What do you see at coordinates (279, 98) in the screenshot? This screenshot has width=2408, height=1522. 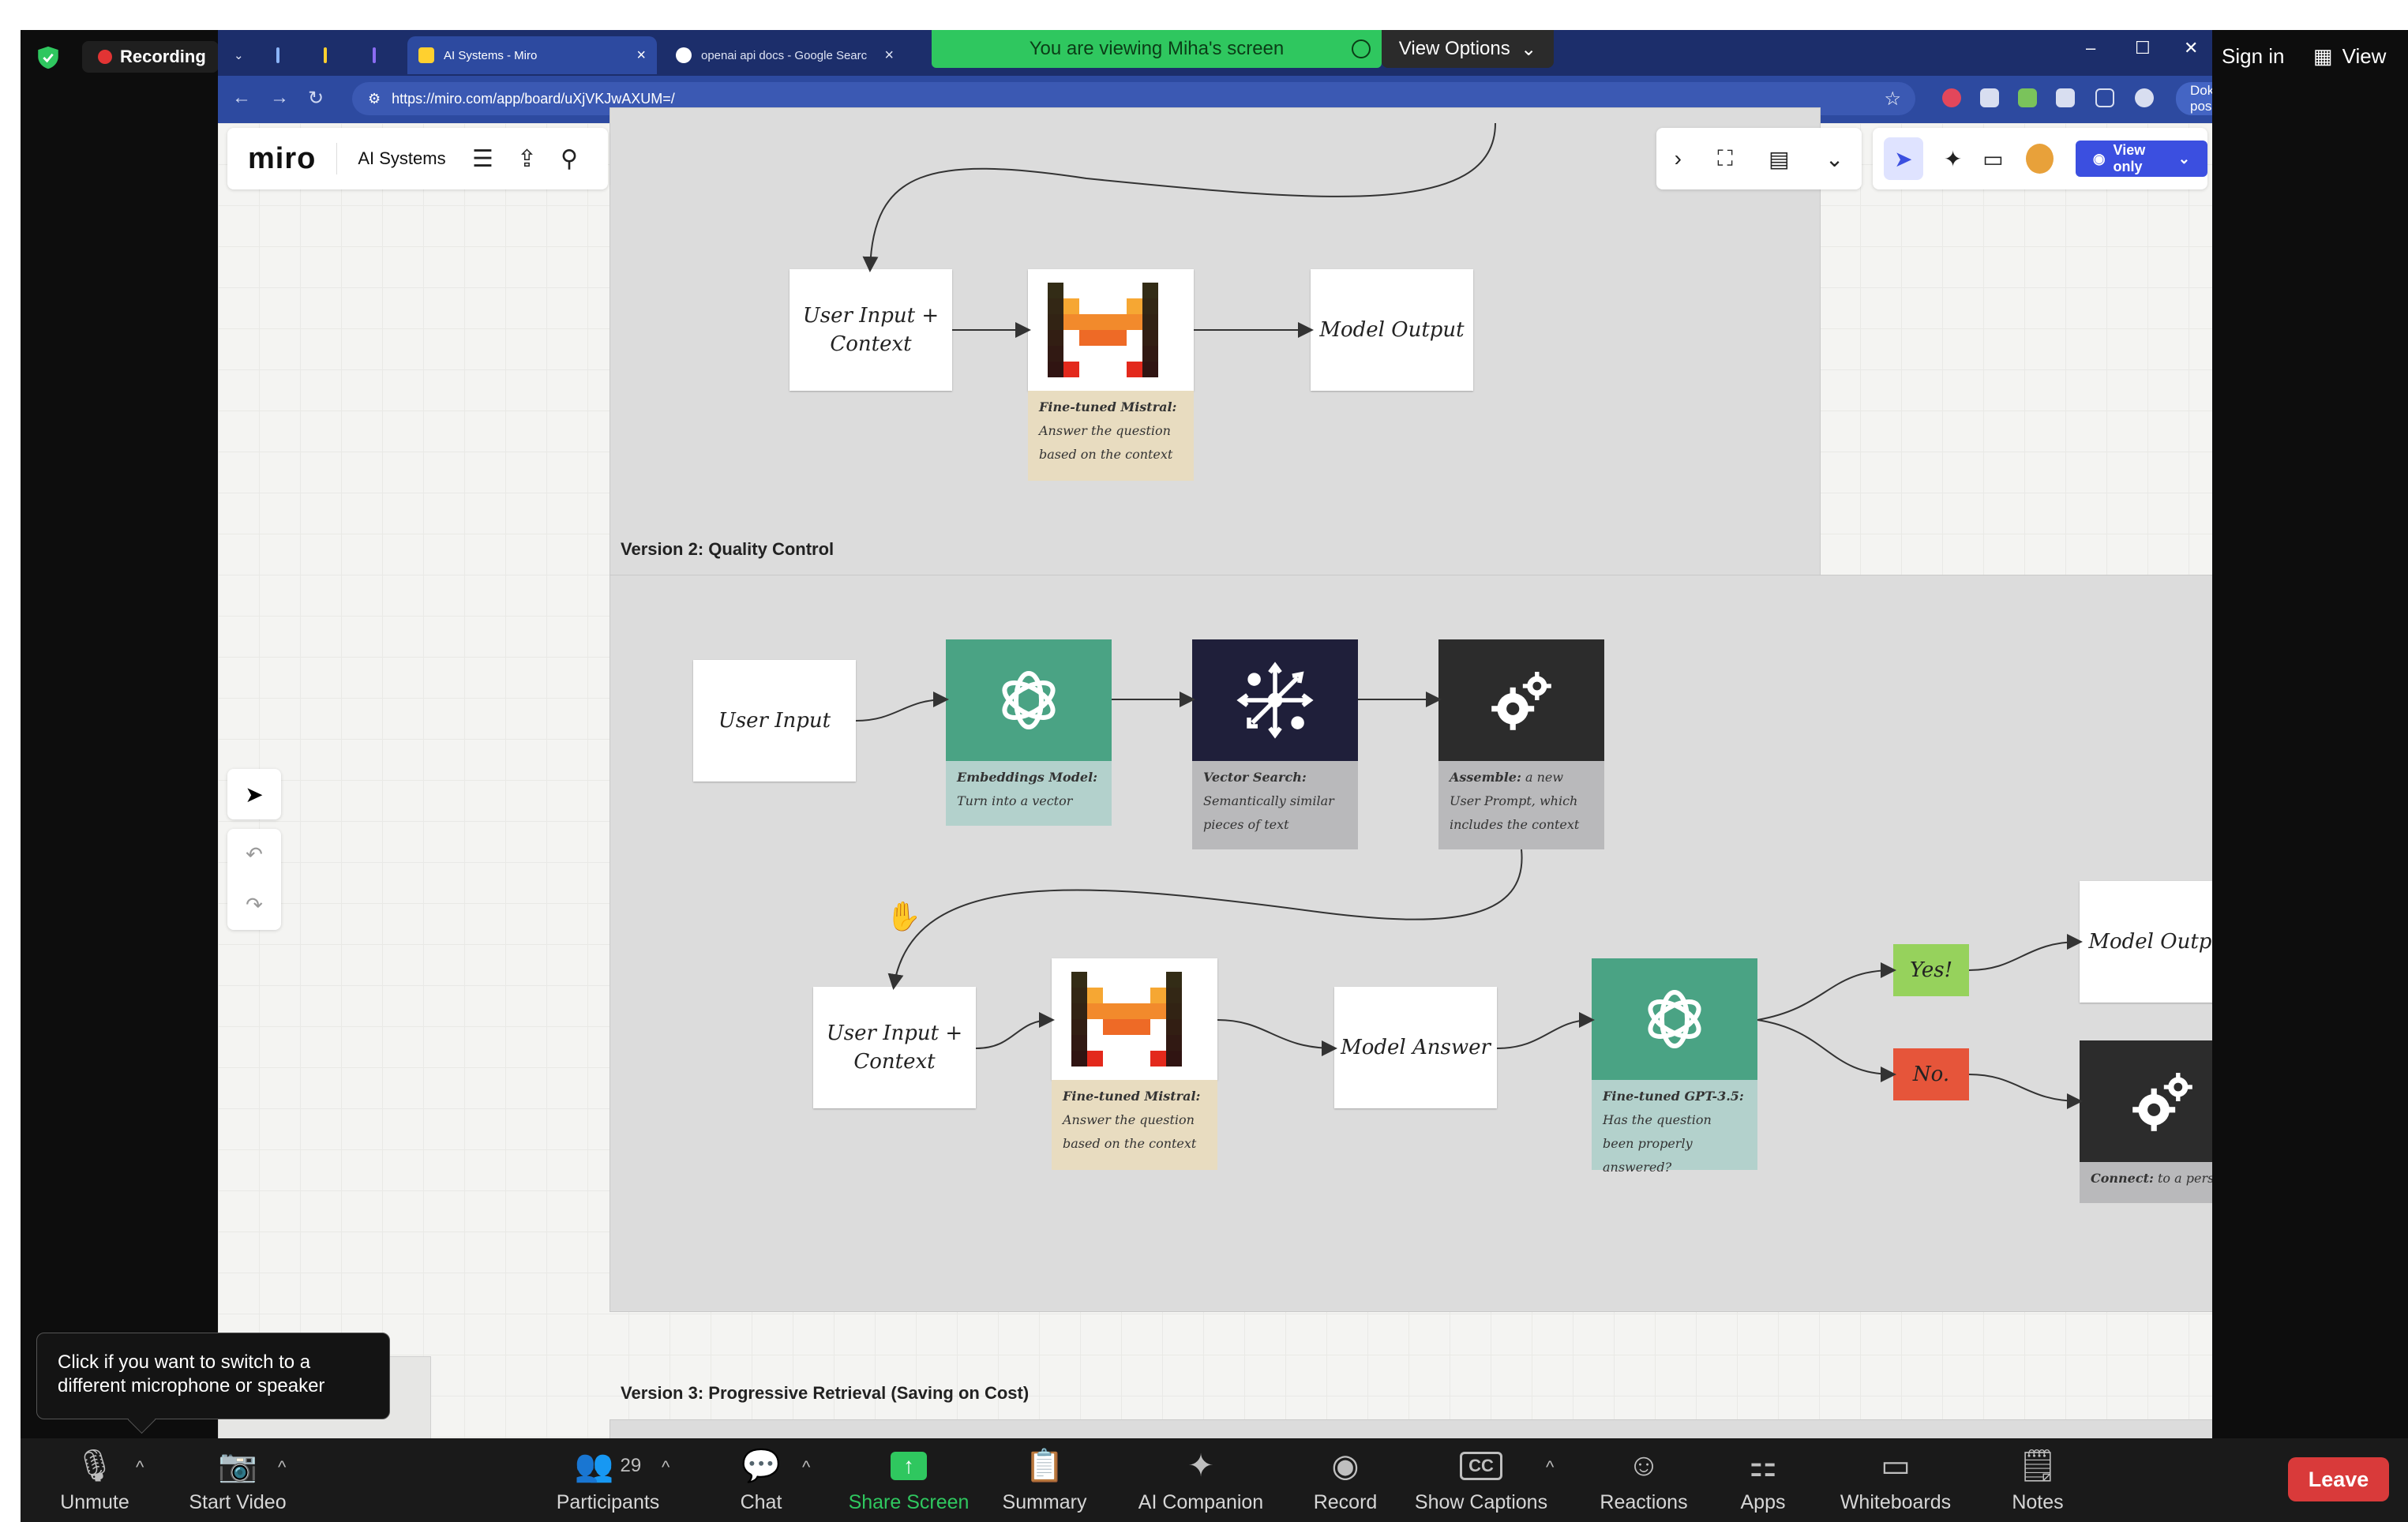 I see `forward-icon: →` at bounding box center [279, 98].